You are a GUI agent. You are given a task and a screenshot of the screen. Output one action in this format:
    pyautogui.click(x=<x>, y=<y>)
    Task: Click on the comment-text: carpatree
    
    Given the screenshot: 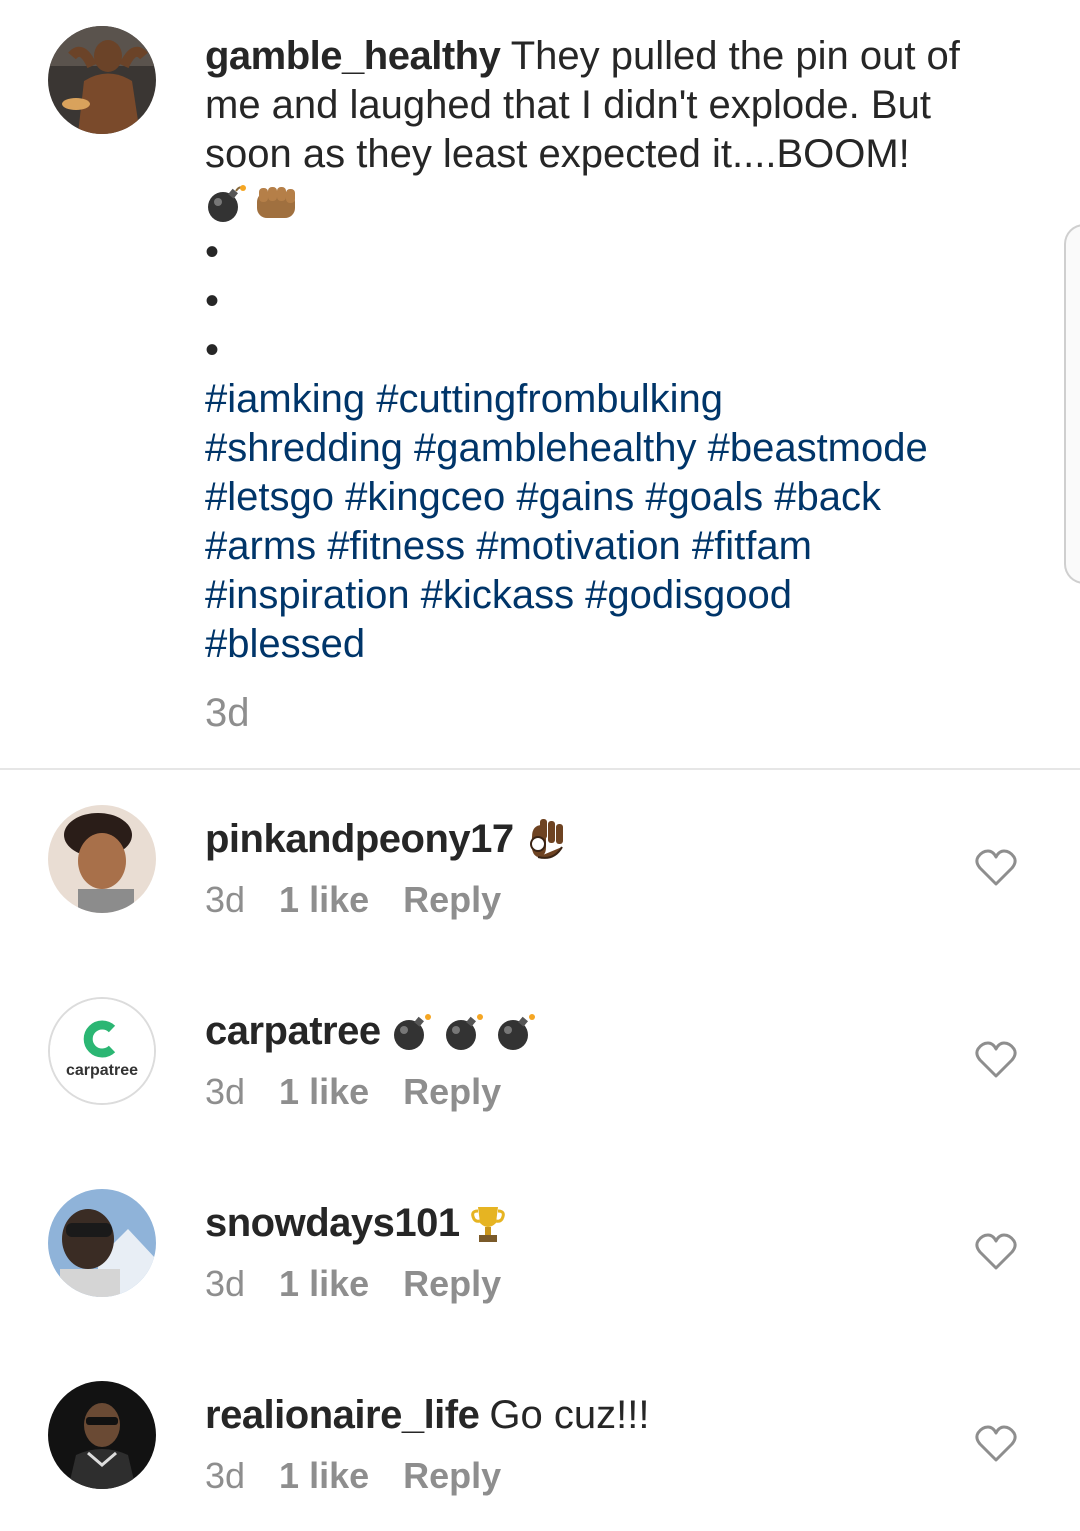 What is the action you would take?
    pyautogui.click(x=371, y=1031)
    